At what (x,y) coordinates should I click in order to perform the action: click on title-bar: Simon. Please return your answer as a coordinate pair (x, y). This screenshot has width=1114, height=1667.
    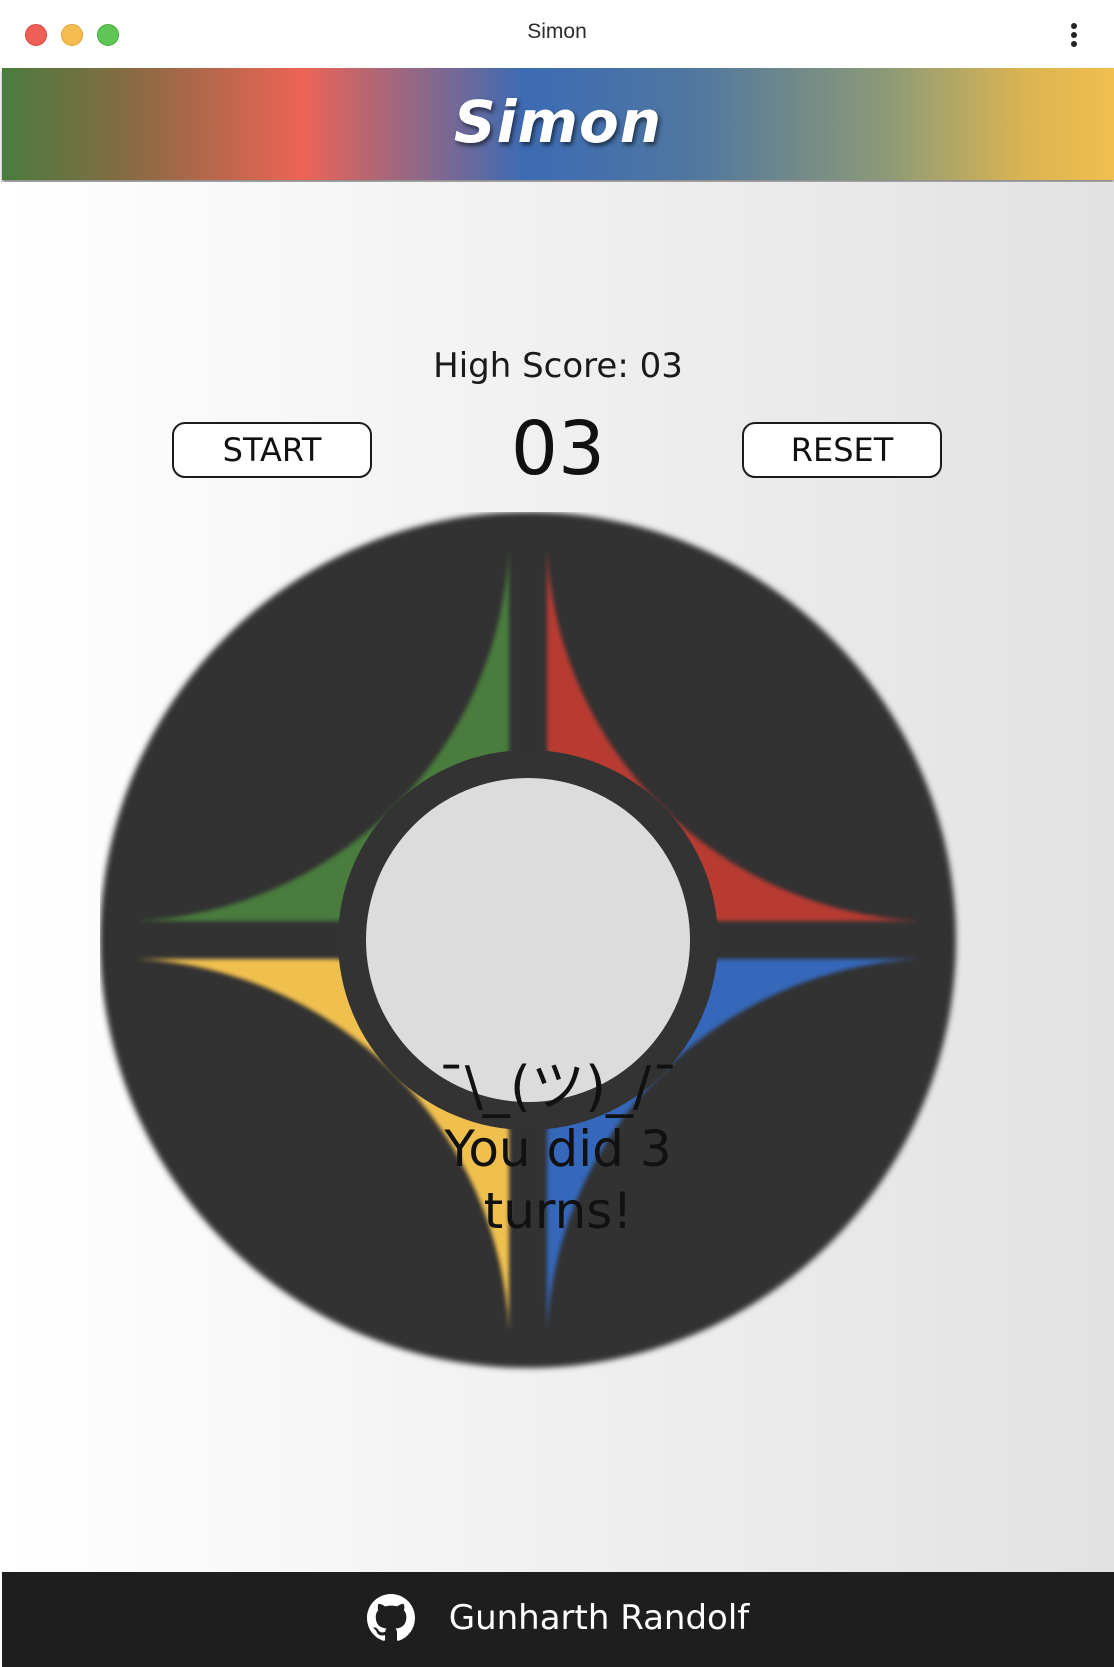
    Looking at the image, I should click on (557, 34).